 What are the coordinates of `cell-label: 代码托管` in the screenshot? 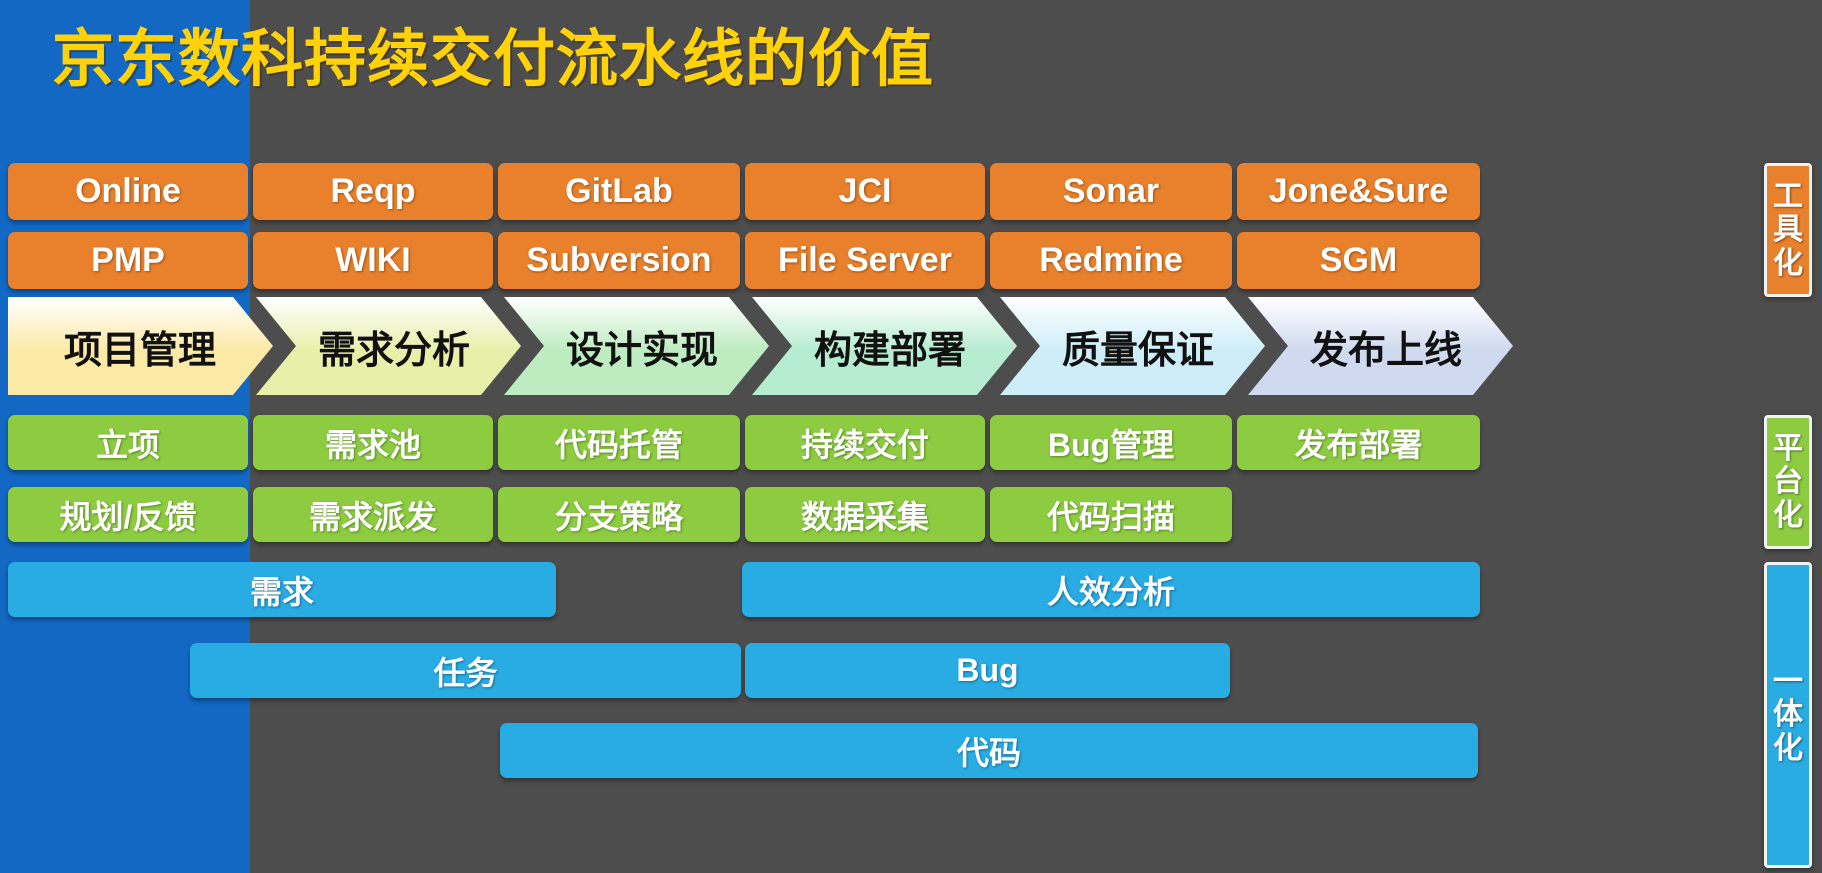 It's located at (618, 444).